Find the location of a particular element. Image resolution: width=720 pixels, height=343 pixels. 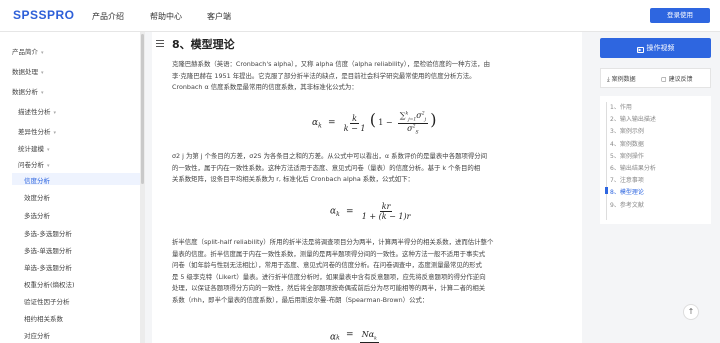

sidebar-item-label: 数据处理 is located at coordinates (25, 72).